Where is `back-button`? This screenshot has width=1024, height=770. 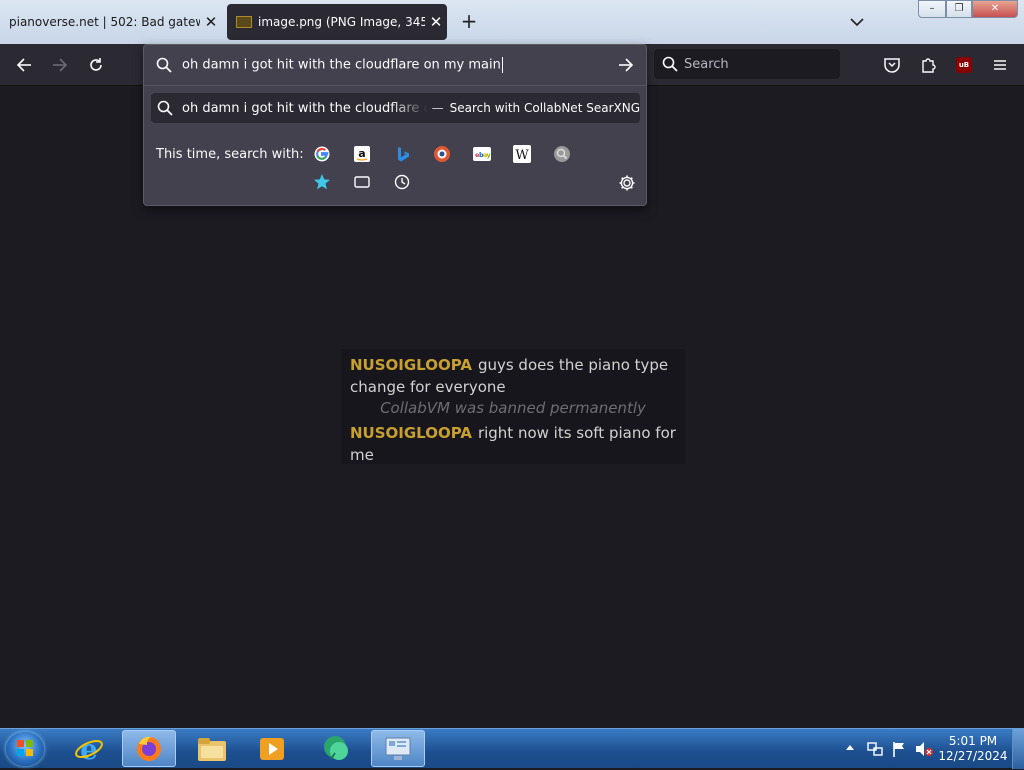
back-button is located at coordinates (24, 64).